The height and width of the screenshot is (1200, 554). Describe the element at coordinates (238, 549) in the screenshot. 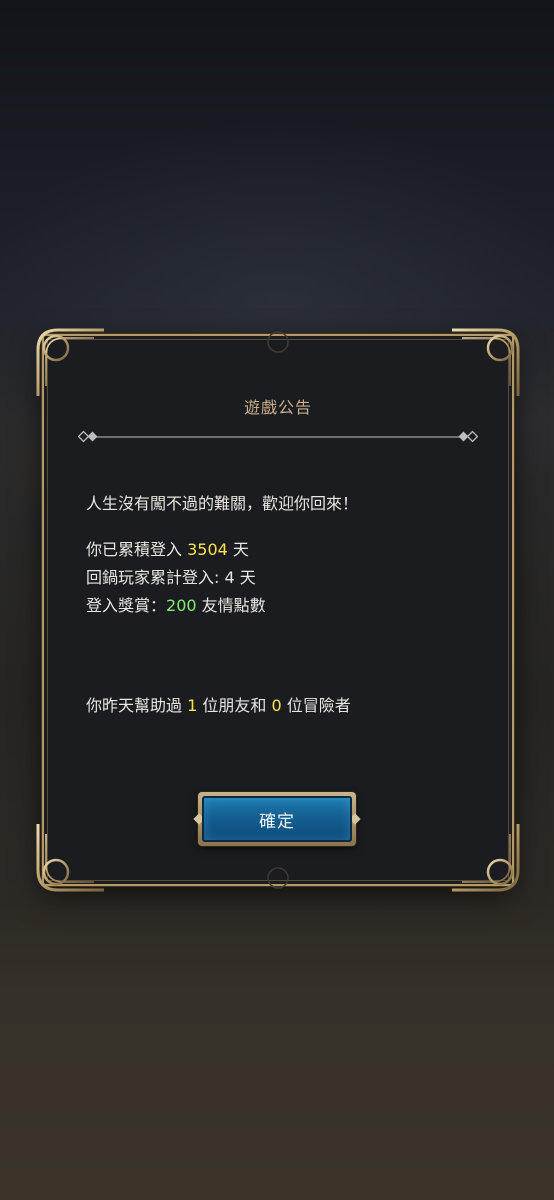

I see `cumulative-login-unit: 天` at that location.